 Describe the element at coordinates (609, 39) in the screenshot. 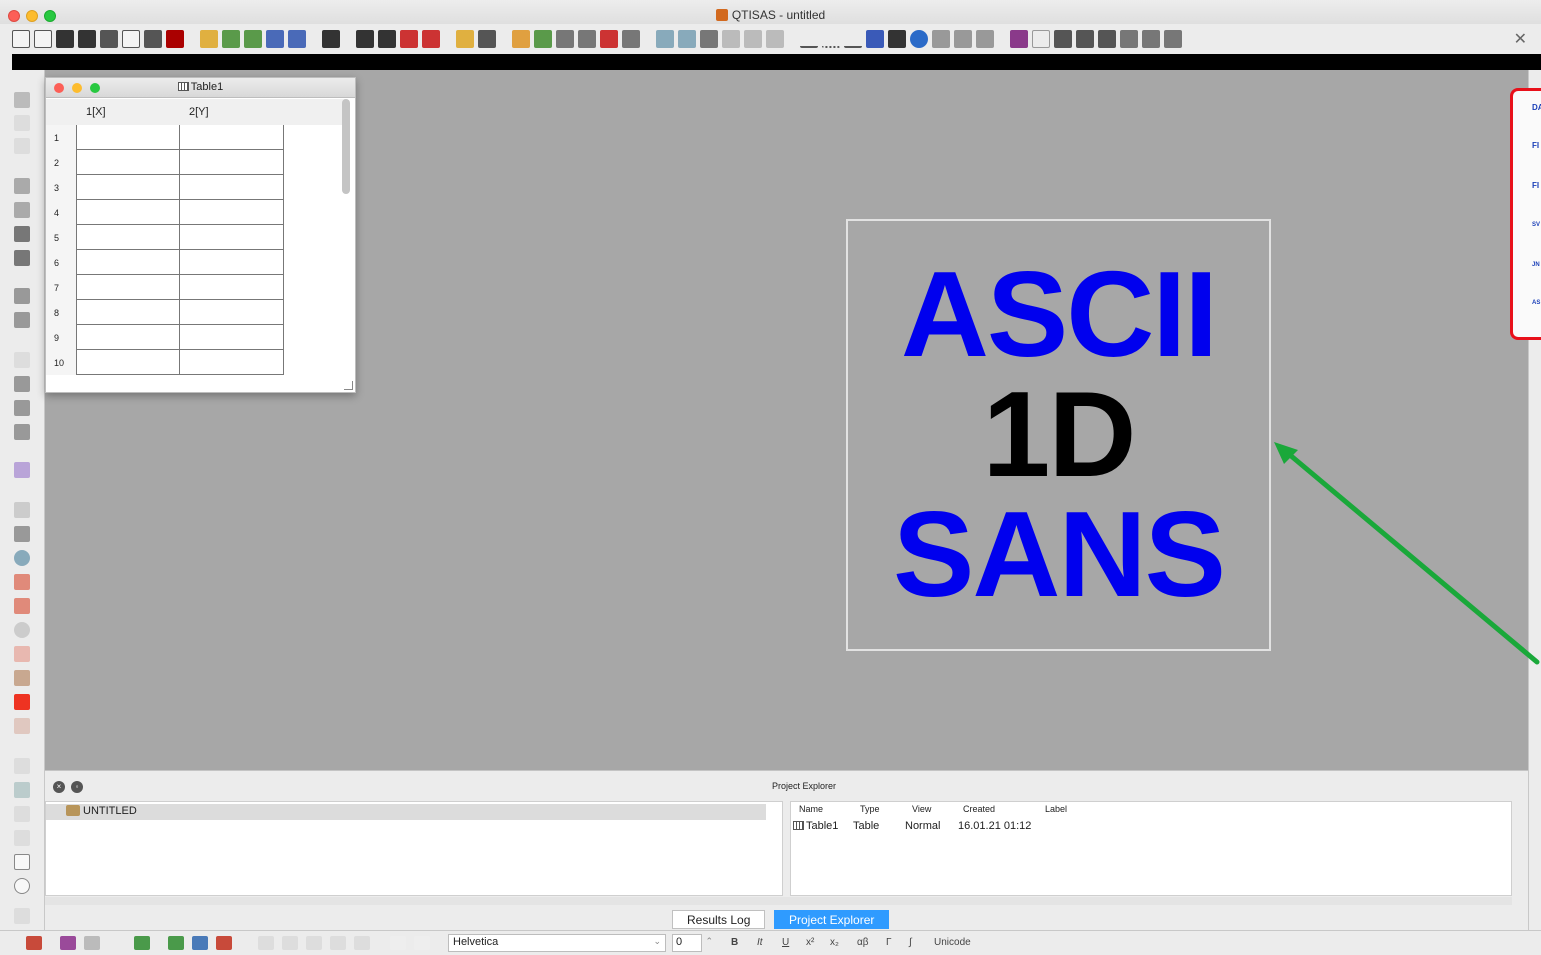

I see `paste-icon` at that location.